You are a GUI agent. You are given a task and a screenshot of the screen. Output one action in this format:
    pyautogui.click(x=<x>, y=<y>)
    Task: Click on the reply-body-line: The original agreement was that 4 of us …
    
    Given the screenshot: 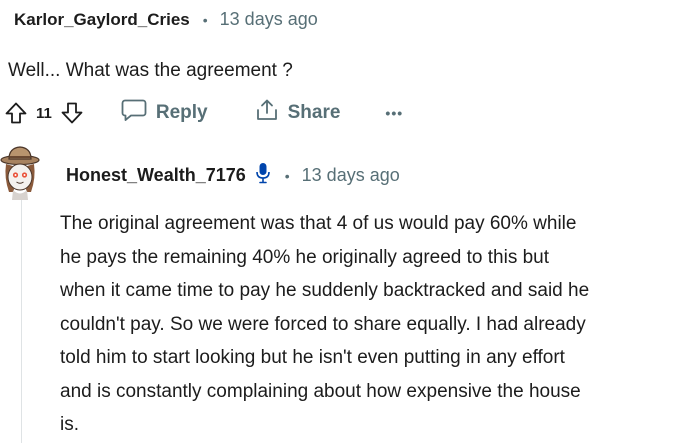 What is the action you would take?
    pyautogui.click(x=318, y=223)
    